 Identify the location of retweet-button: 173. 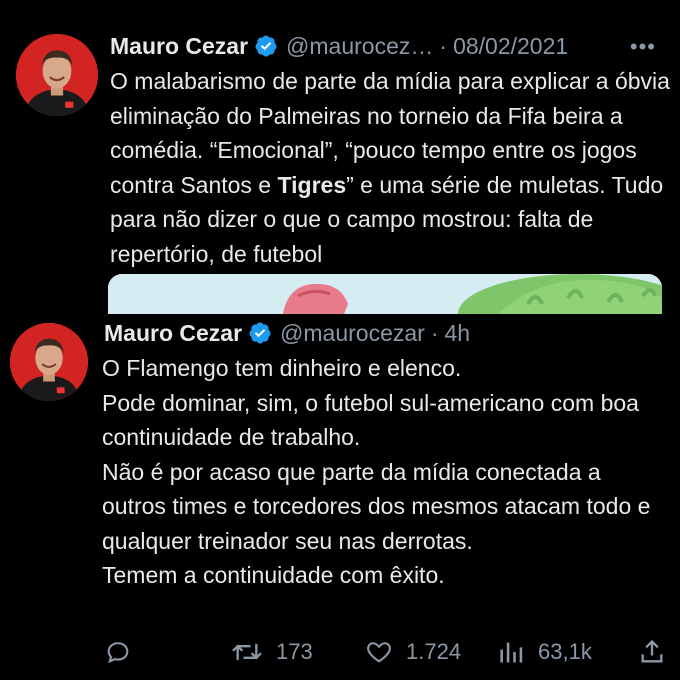
(271, 652).